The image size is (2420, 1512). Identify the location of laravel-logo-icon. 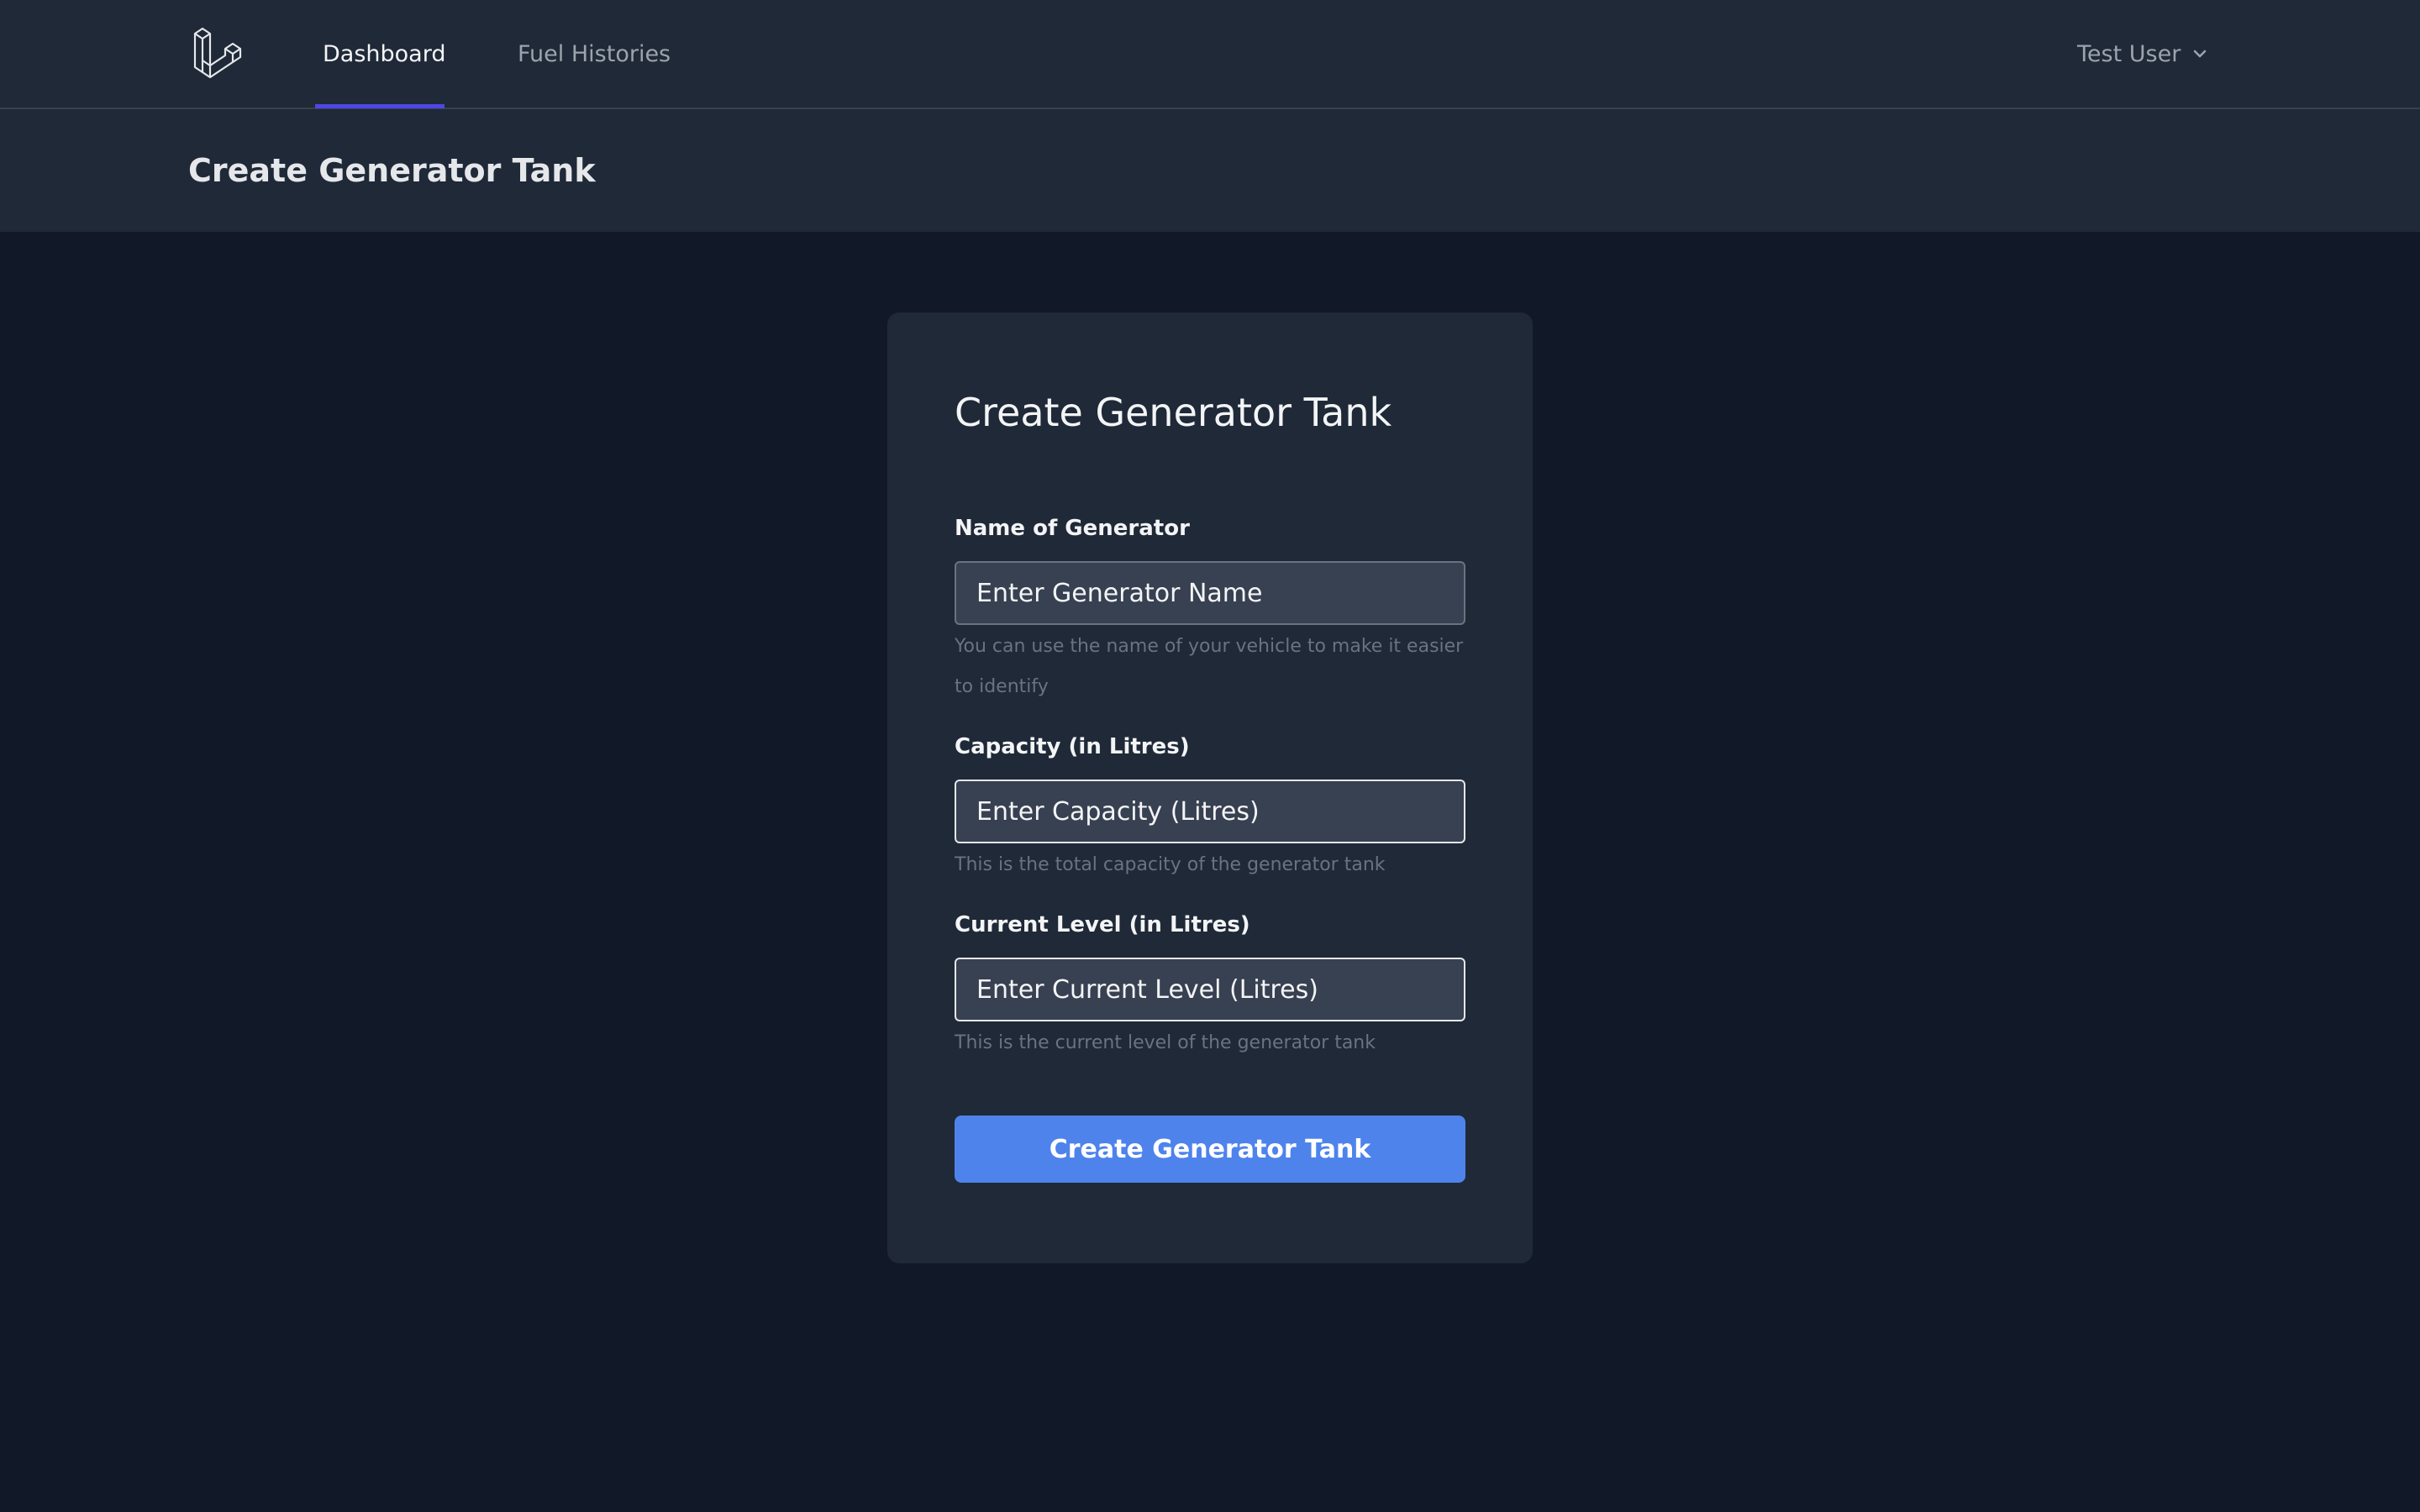
(221, 53).